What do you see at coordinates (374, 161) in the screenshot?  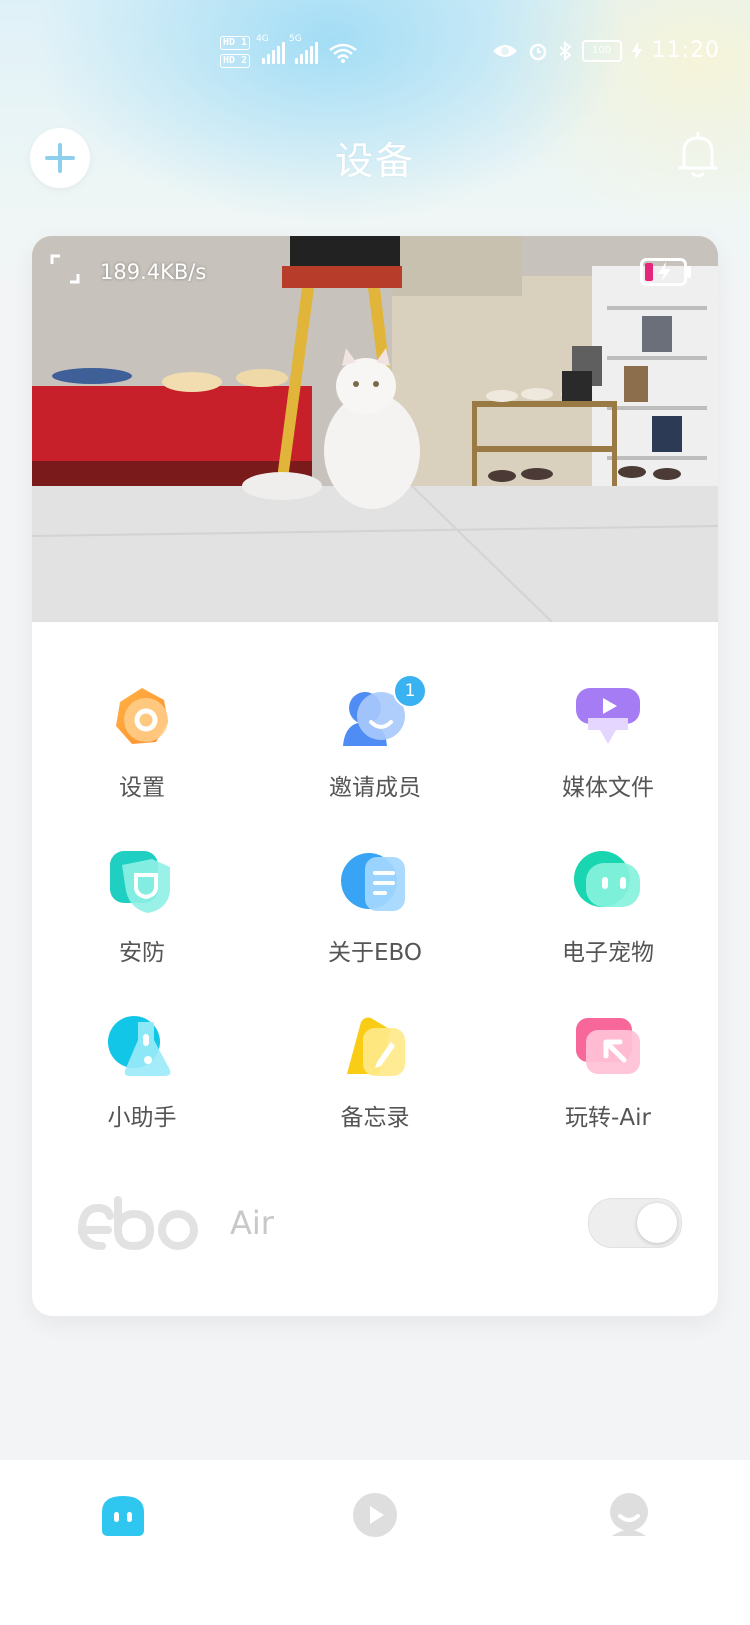 I see `page-title: 设备` at bounding box center [374, 161].